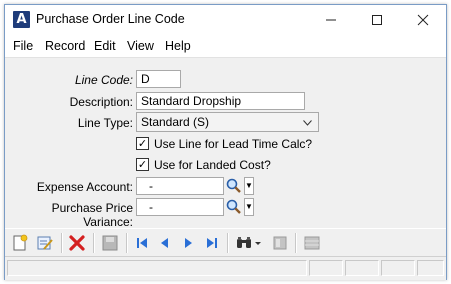  Describe the element at coordinates (225, 20) in the screenshot. I see `title-bar: A Purchase Order Line Code` at that location.